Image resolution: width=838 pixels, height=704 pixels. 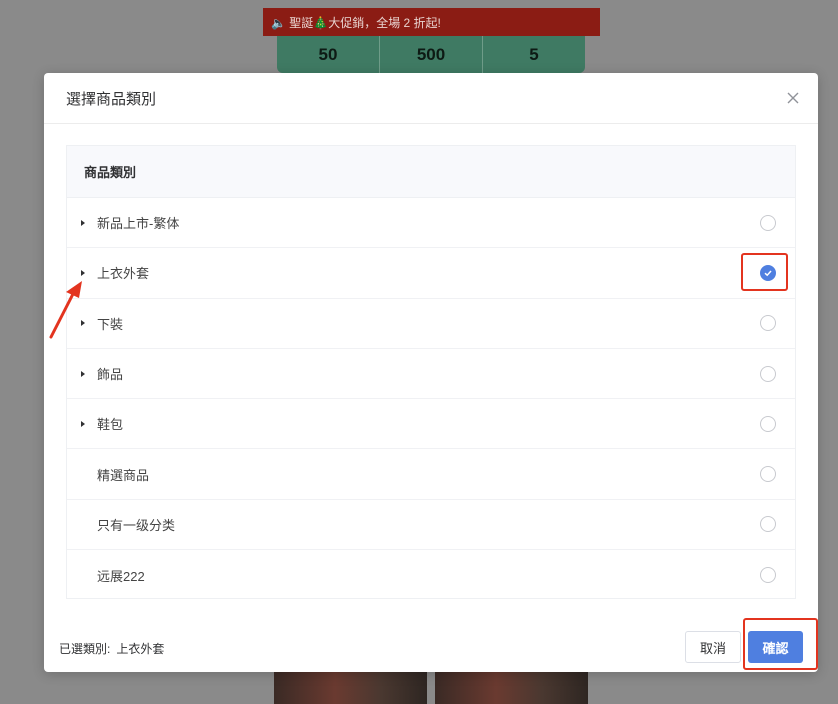 What do you see at coordinates (764, 272) in the screenshot?
I see `annotation-highlight-checkbox` at bounding box center [764, 272].